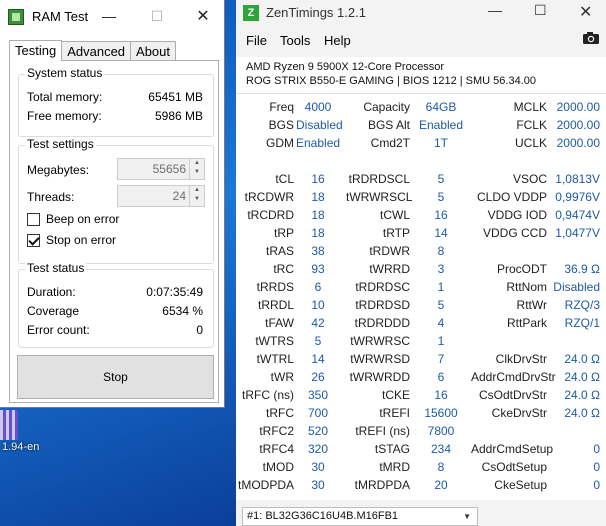 This screenshot has height=526, width=606. What do you see at coordinates (115, 377) in the screenshot?
I see `stop-button: Stop` at bounding box center [115, 377].